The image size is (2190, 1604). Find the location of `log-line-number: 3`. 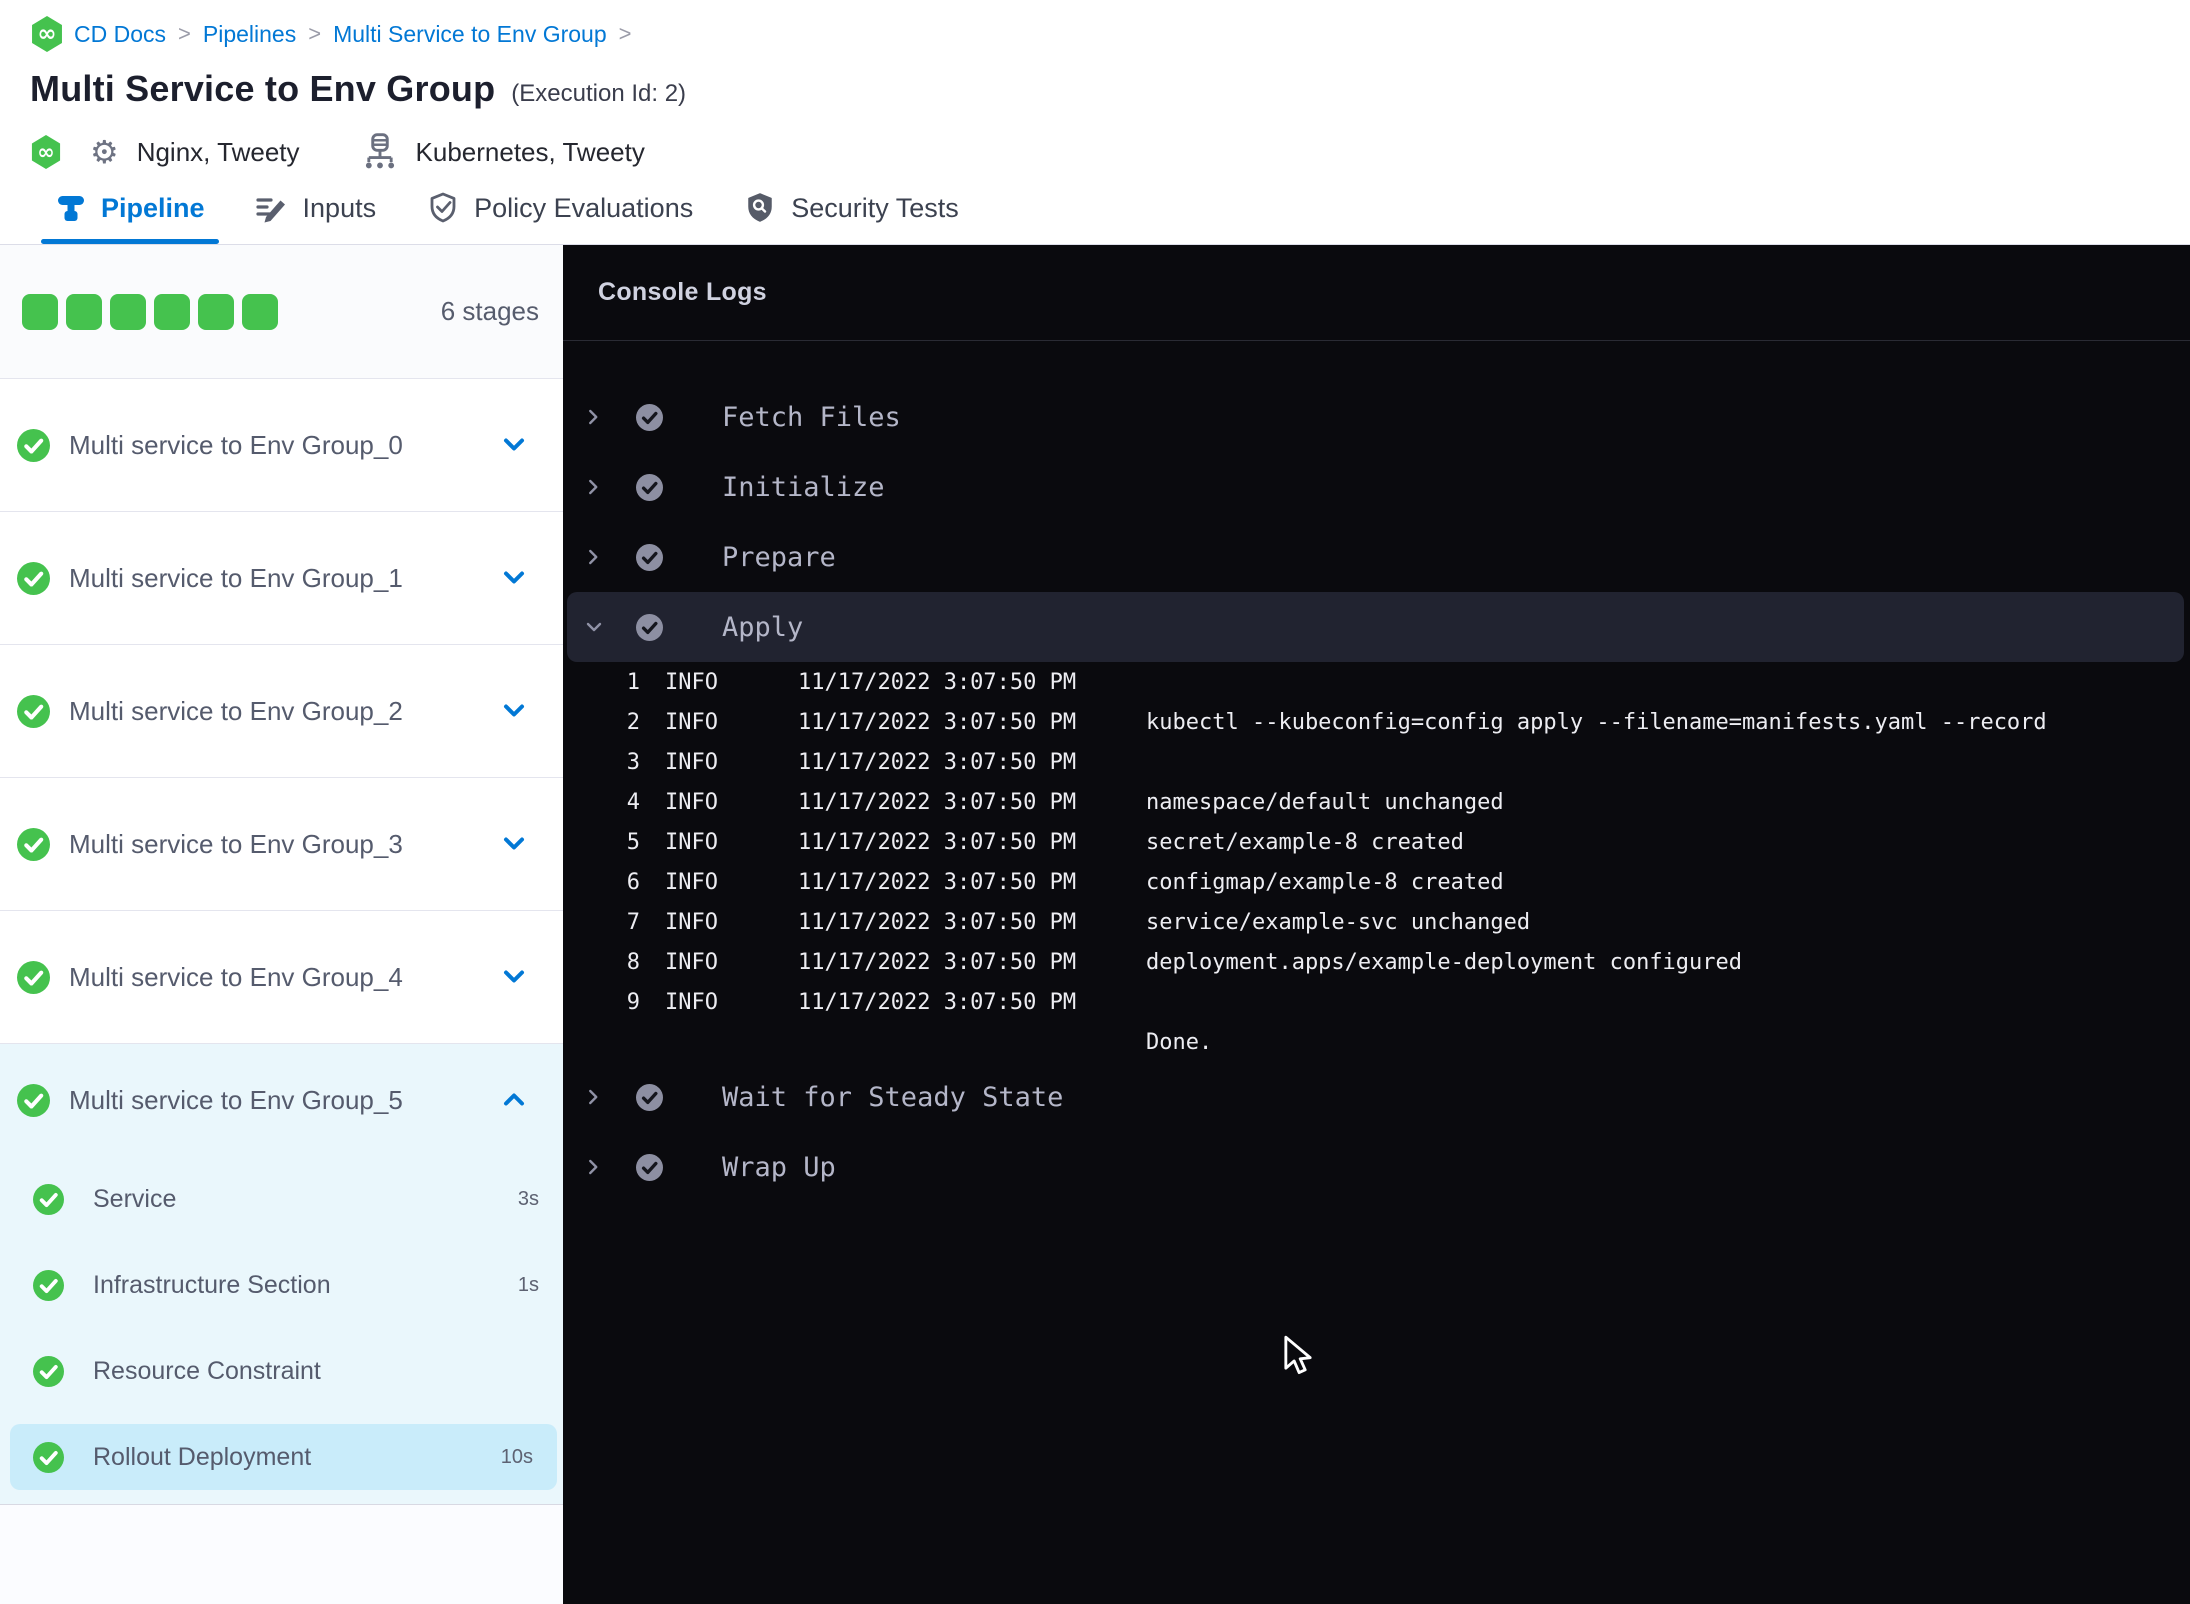

log-line-number: 3 is located at coordinates (633, 762).